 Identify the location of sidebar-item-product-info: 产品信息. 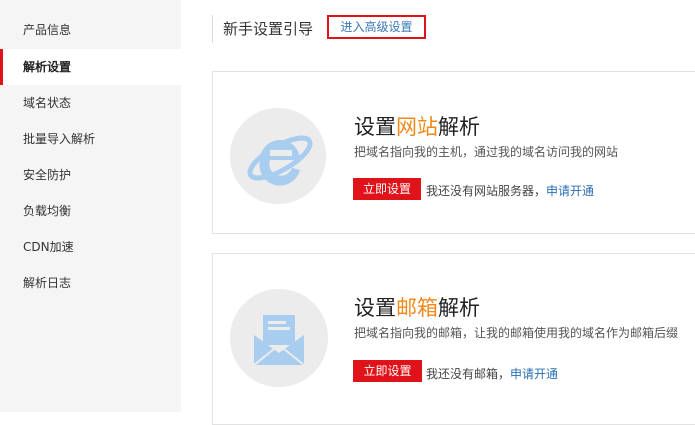
(90, 30).